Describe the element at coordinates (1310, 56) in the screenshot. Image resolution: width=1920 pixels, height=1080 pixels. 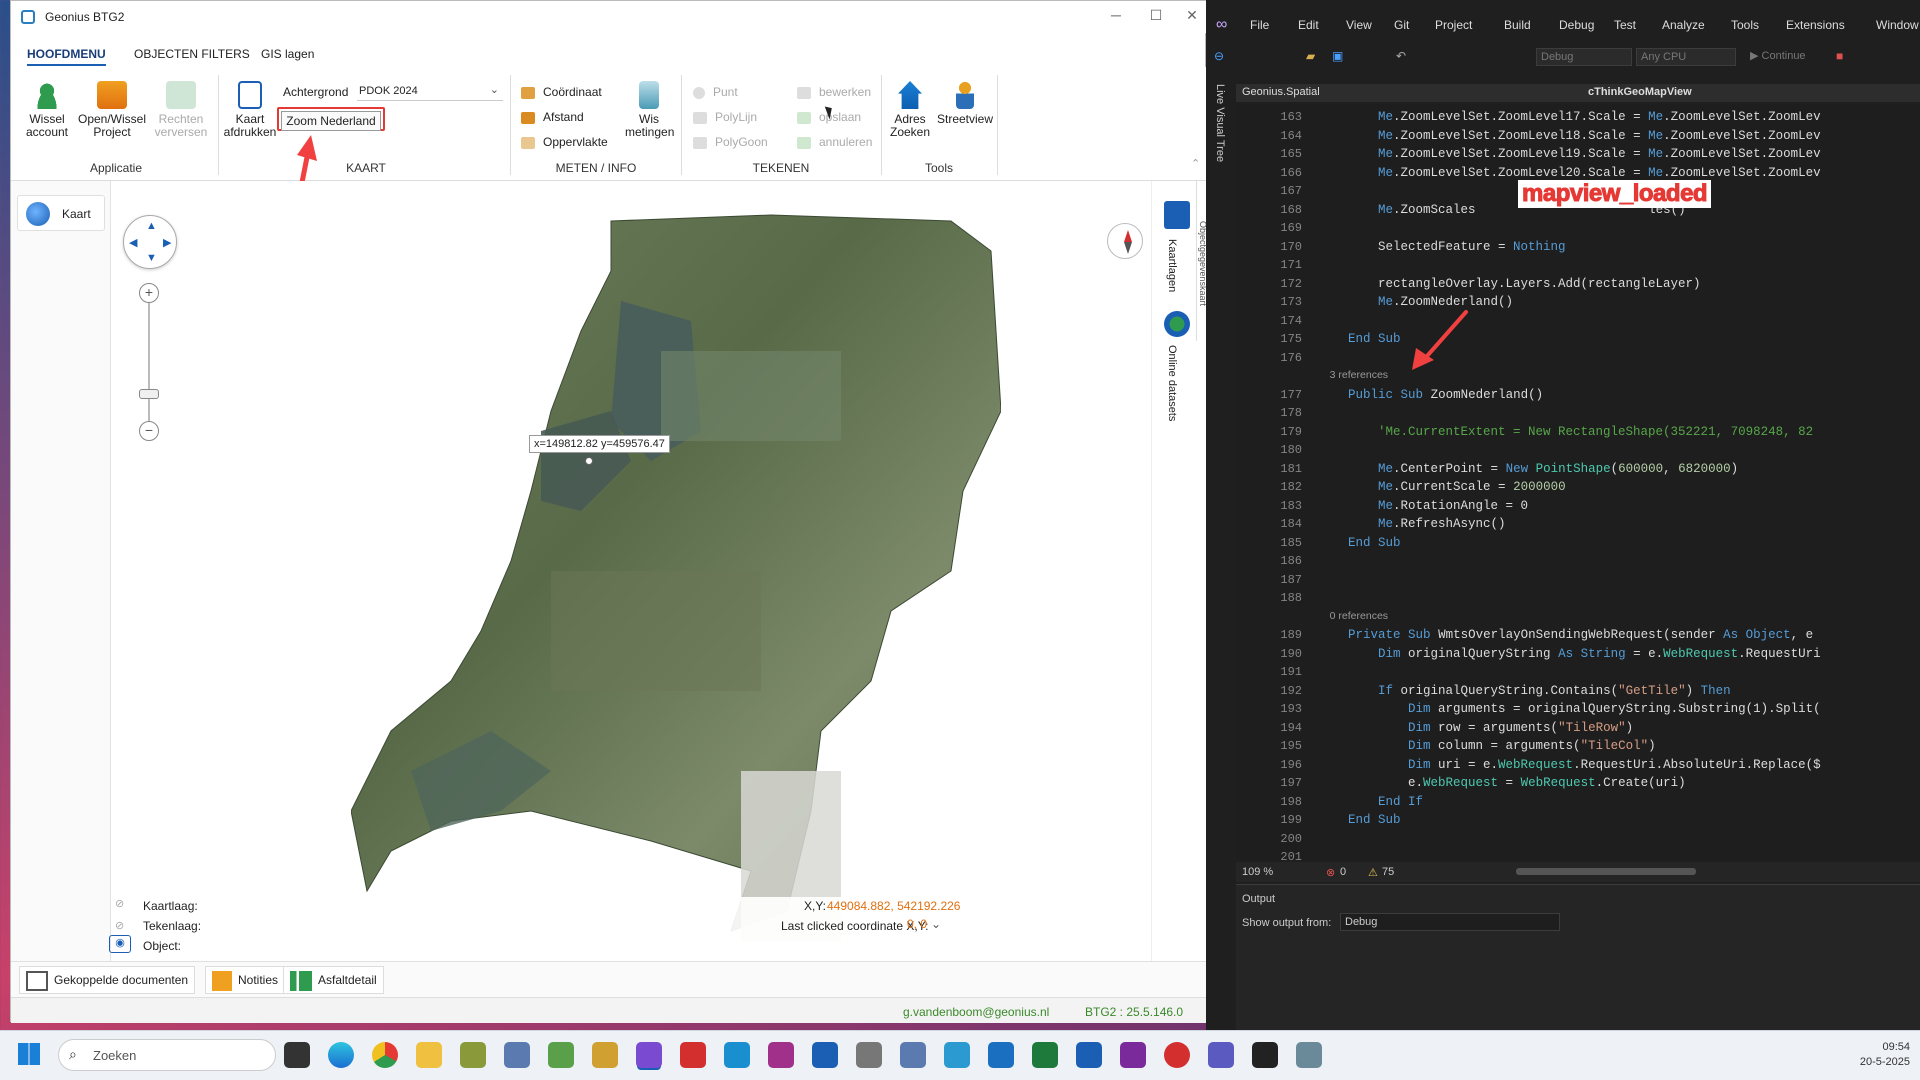
I see `open-folder-icon: ▰` at that location.